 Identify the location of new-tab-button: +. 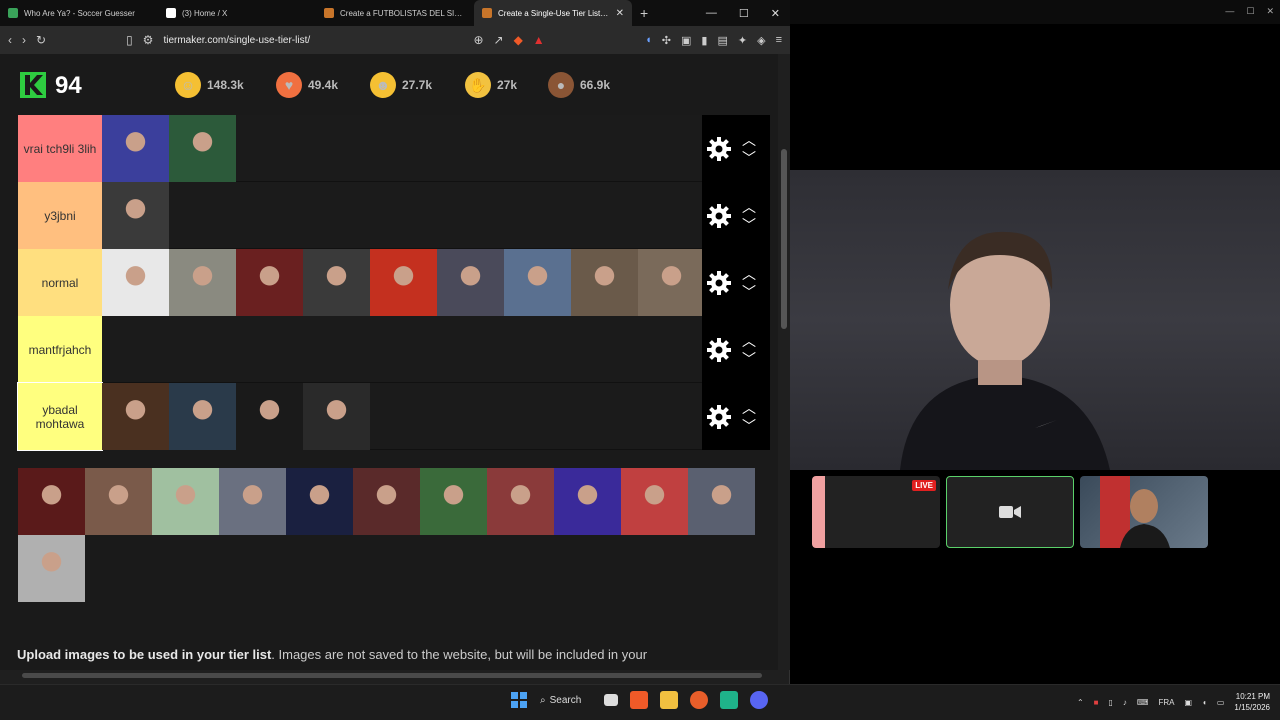
(644, 13).